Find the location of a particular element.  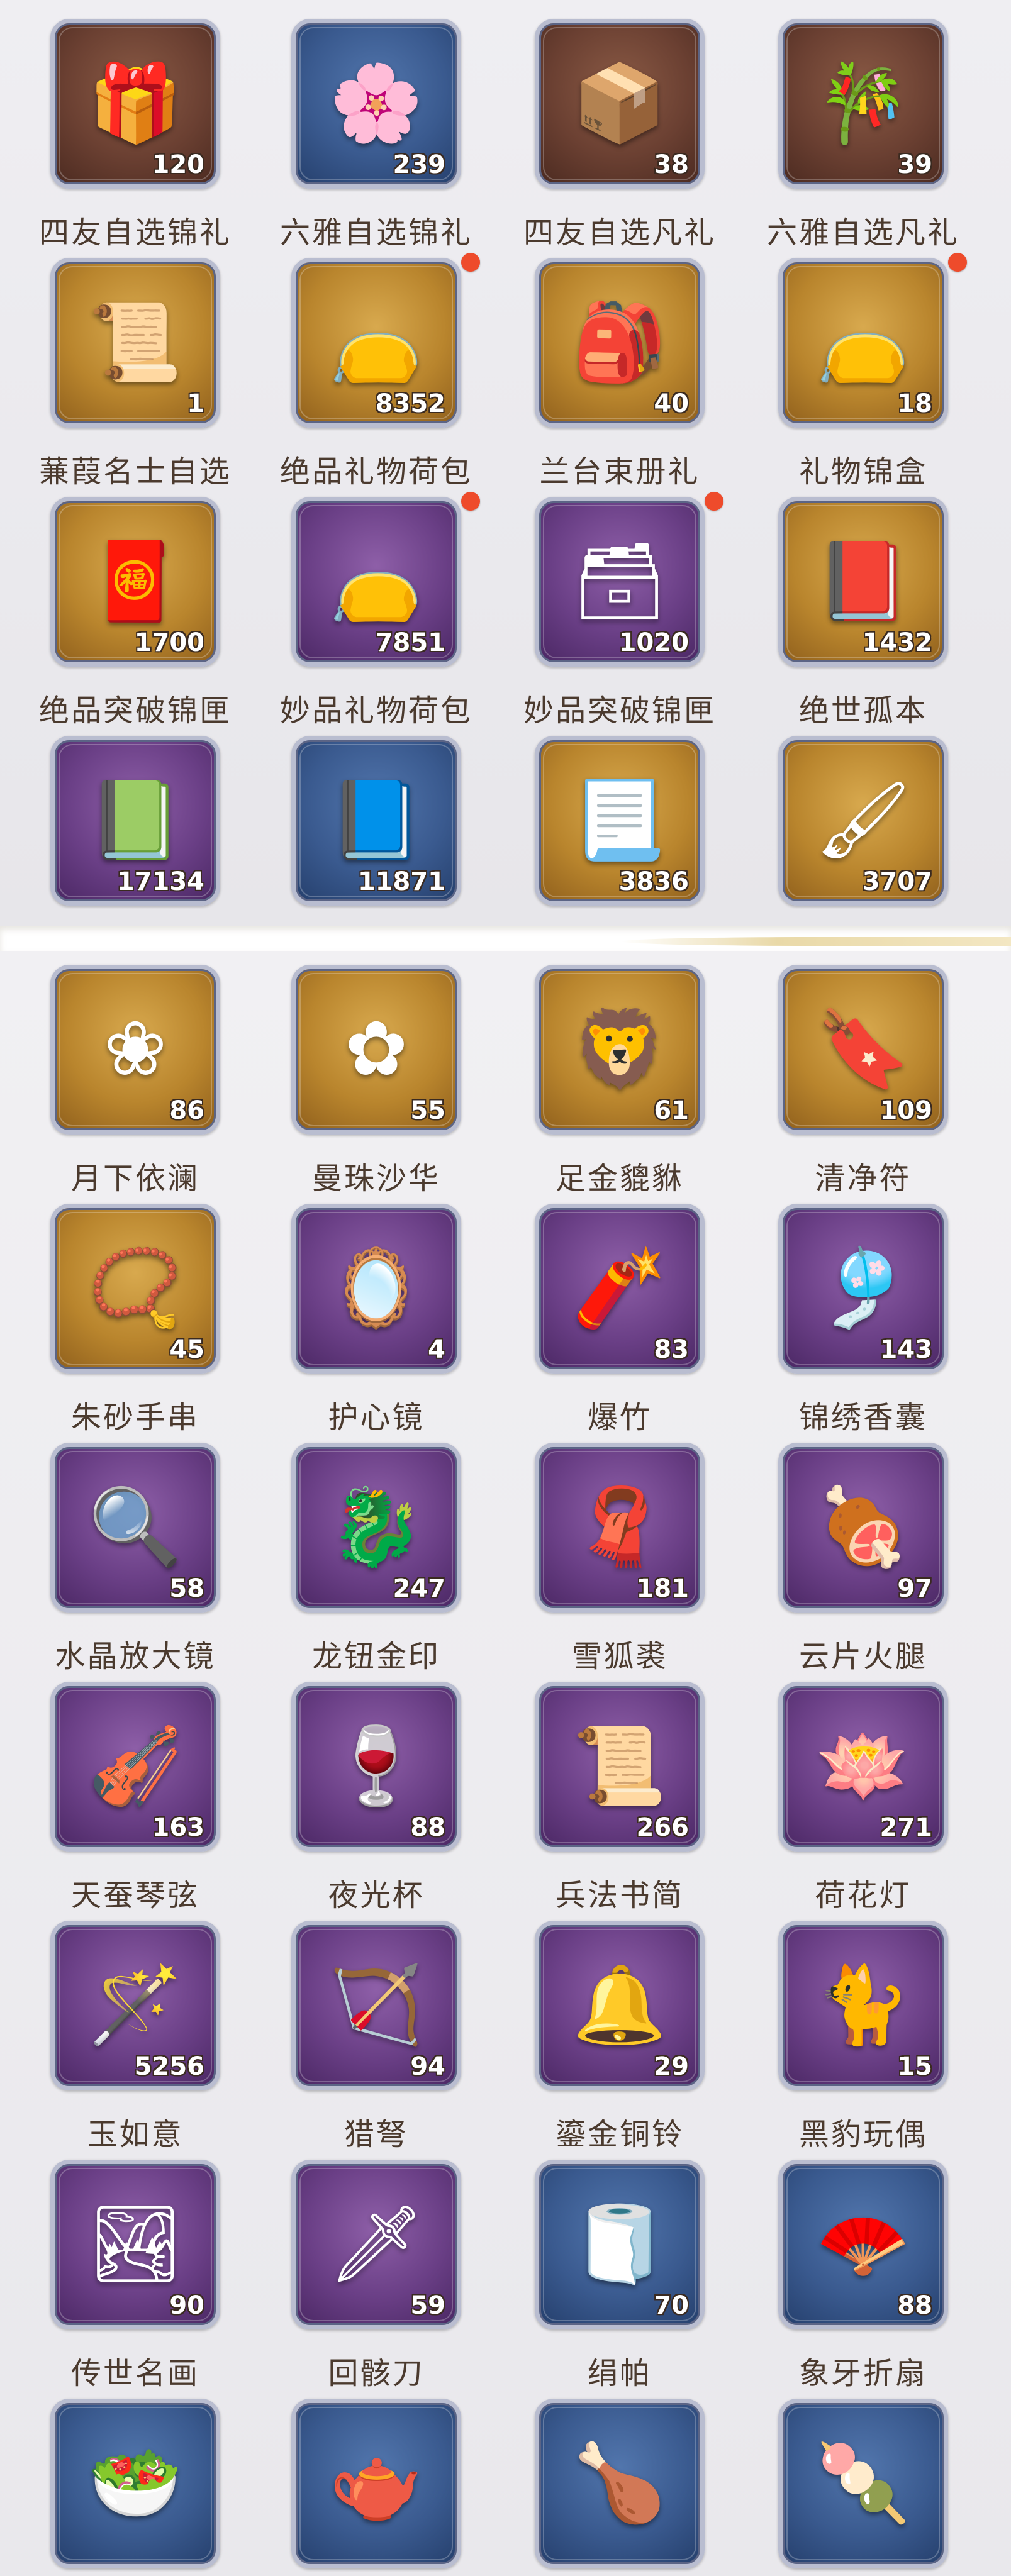

inventory-item: 🫖 is located at coordinates (354, 2487).